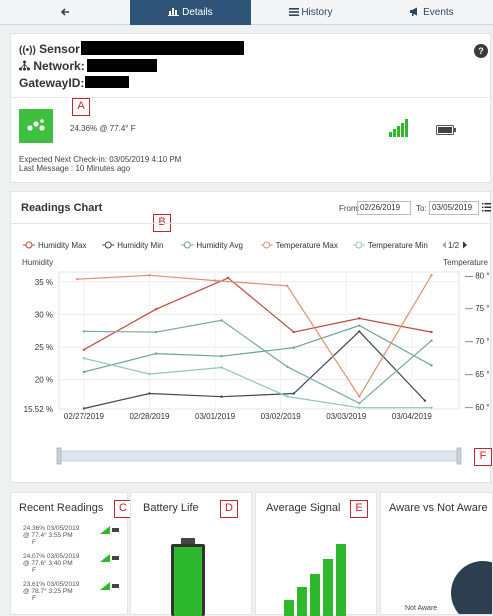 The image size is (493, 616). Describe the element at coordinates (477, 308) in the screenshot. I see `y-right-tick-label: — 75 °F` at that location.